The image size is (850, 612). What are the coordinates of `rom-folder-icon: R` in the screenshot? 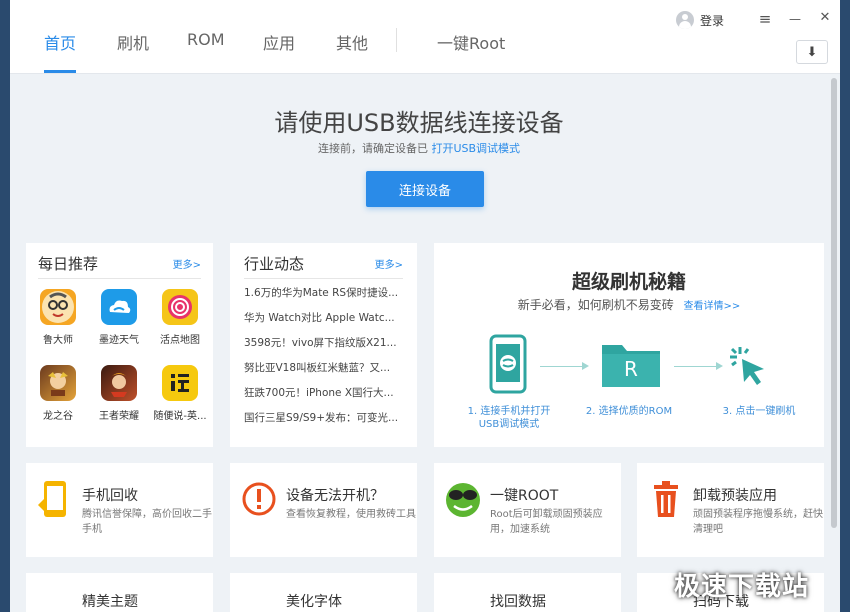 It's located at (631, 365).